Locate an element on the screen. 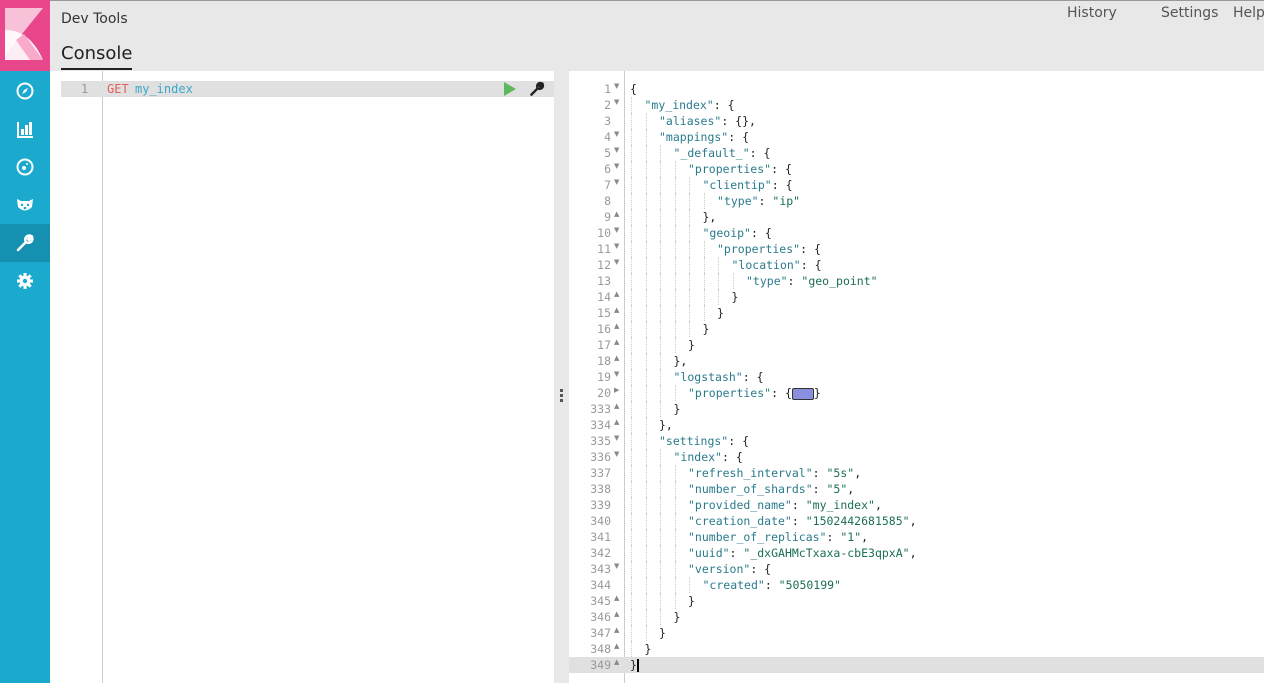 Image resolution: width=1264 pixels, height=683 pixels. kibana-logo is located at coordinates (25, 35).